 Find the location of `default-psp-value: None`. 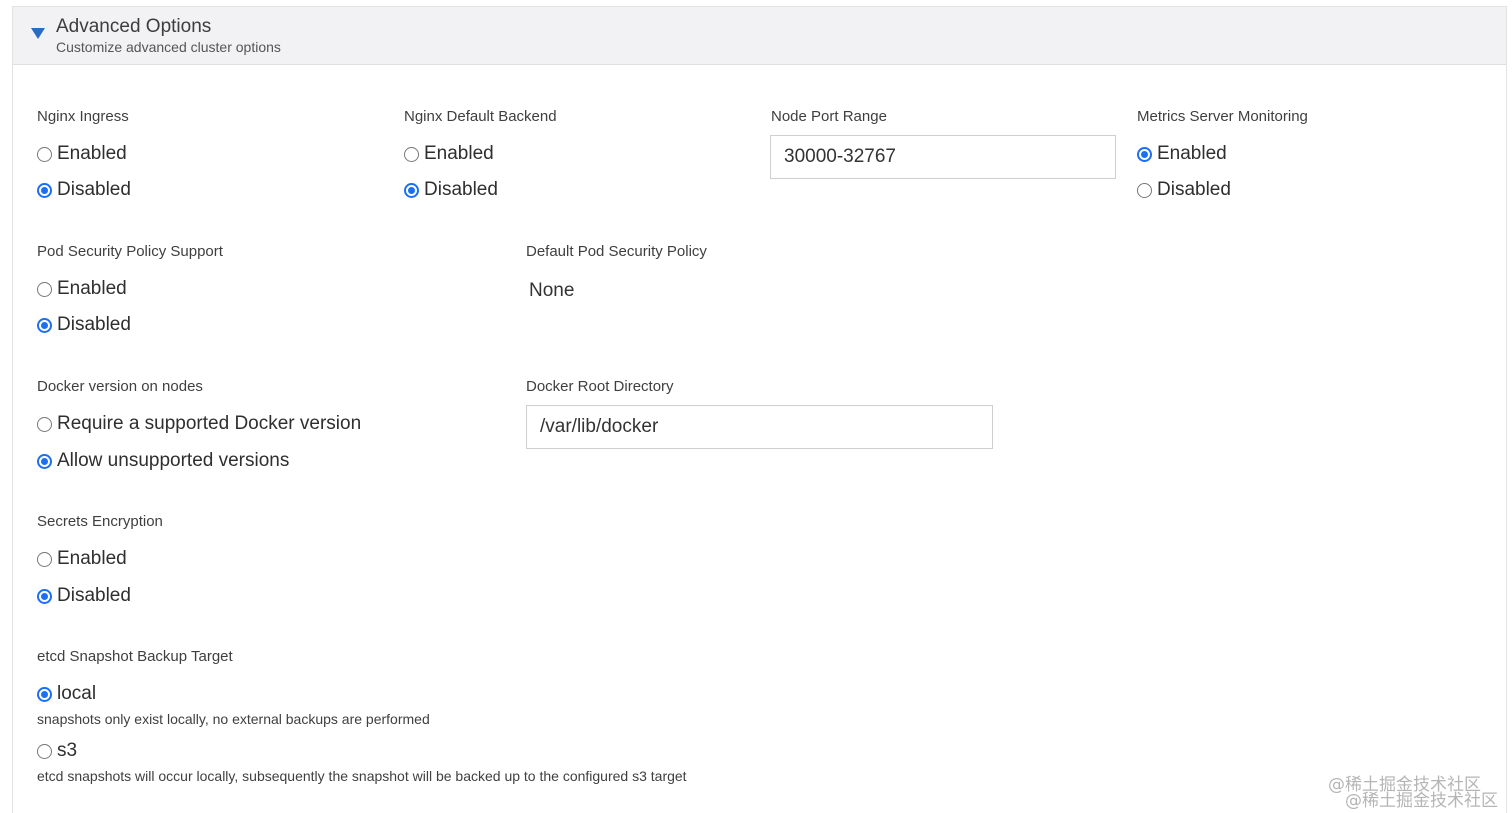

default-psp-value: None is located at coordinates (552, 290).